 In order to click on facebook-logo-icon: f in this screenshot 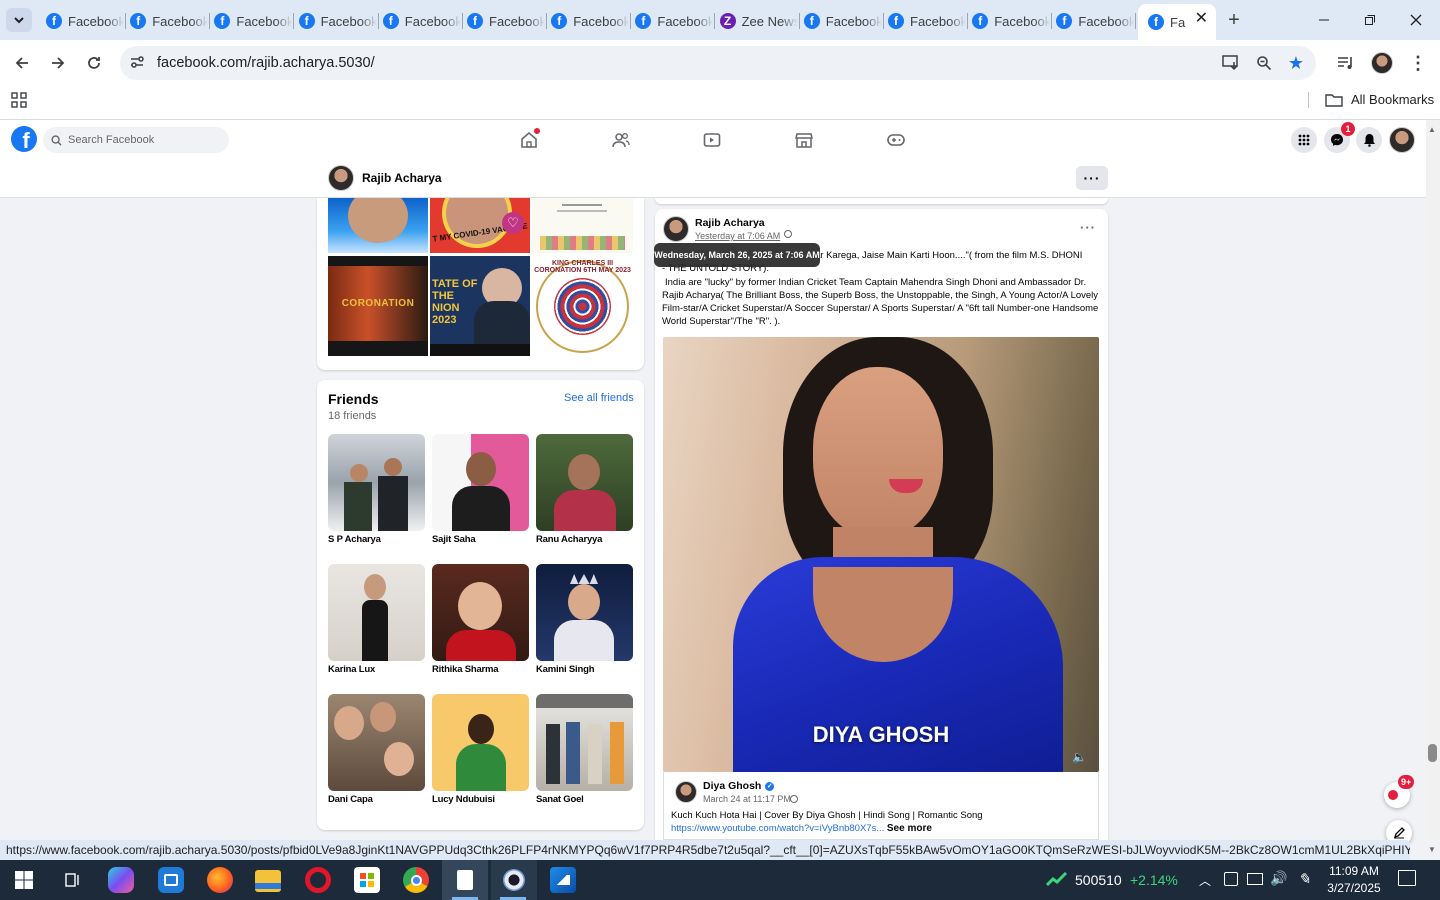, I will do `click(24, 139)`.